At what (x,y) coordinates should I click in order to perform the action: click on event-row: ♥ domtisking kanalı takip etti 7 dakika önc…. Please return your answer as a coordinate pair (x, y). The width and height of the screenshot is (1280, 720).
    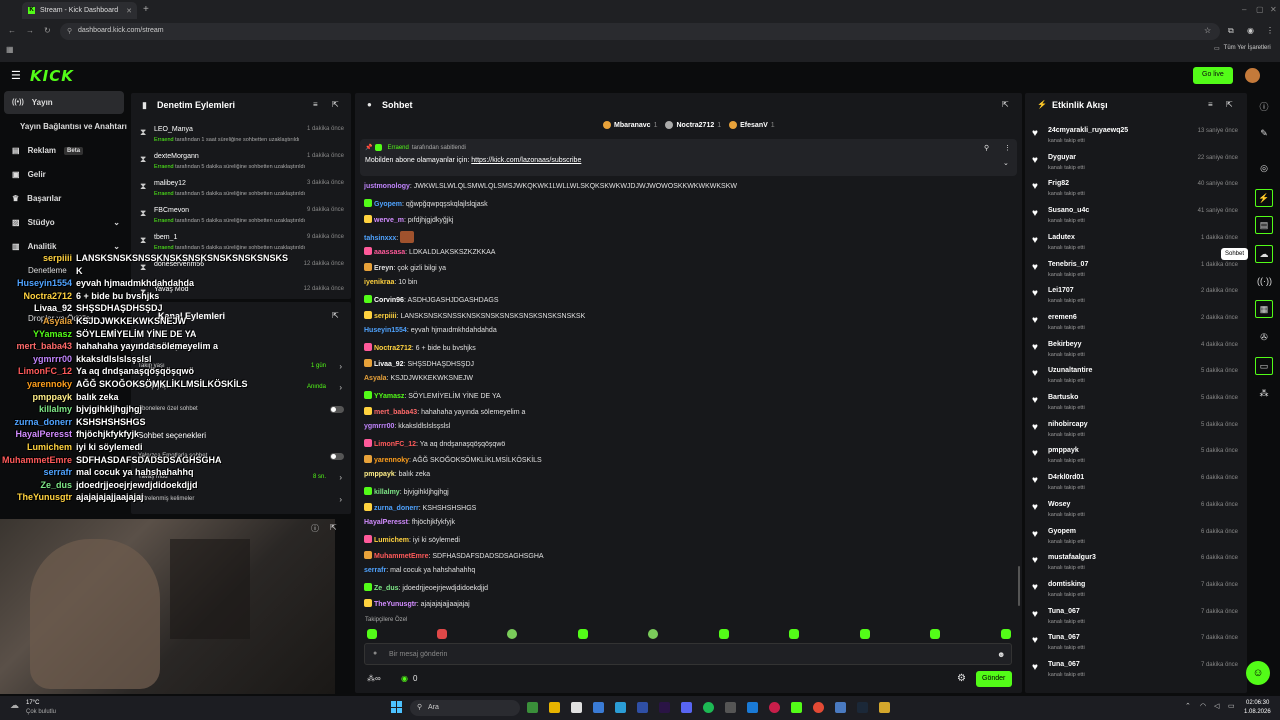
    Looking at the image, I should click on (1137, 592).